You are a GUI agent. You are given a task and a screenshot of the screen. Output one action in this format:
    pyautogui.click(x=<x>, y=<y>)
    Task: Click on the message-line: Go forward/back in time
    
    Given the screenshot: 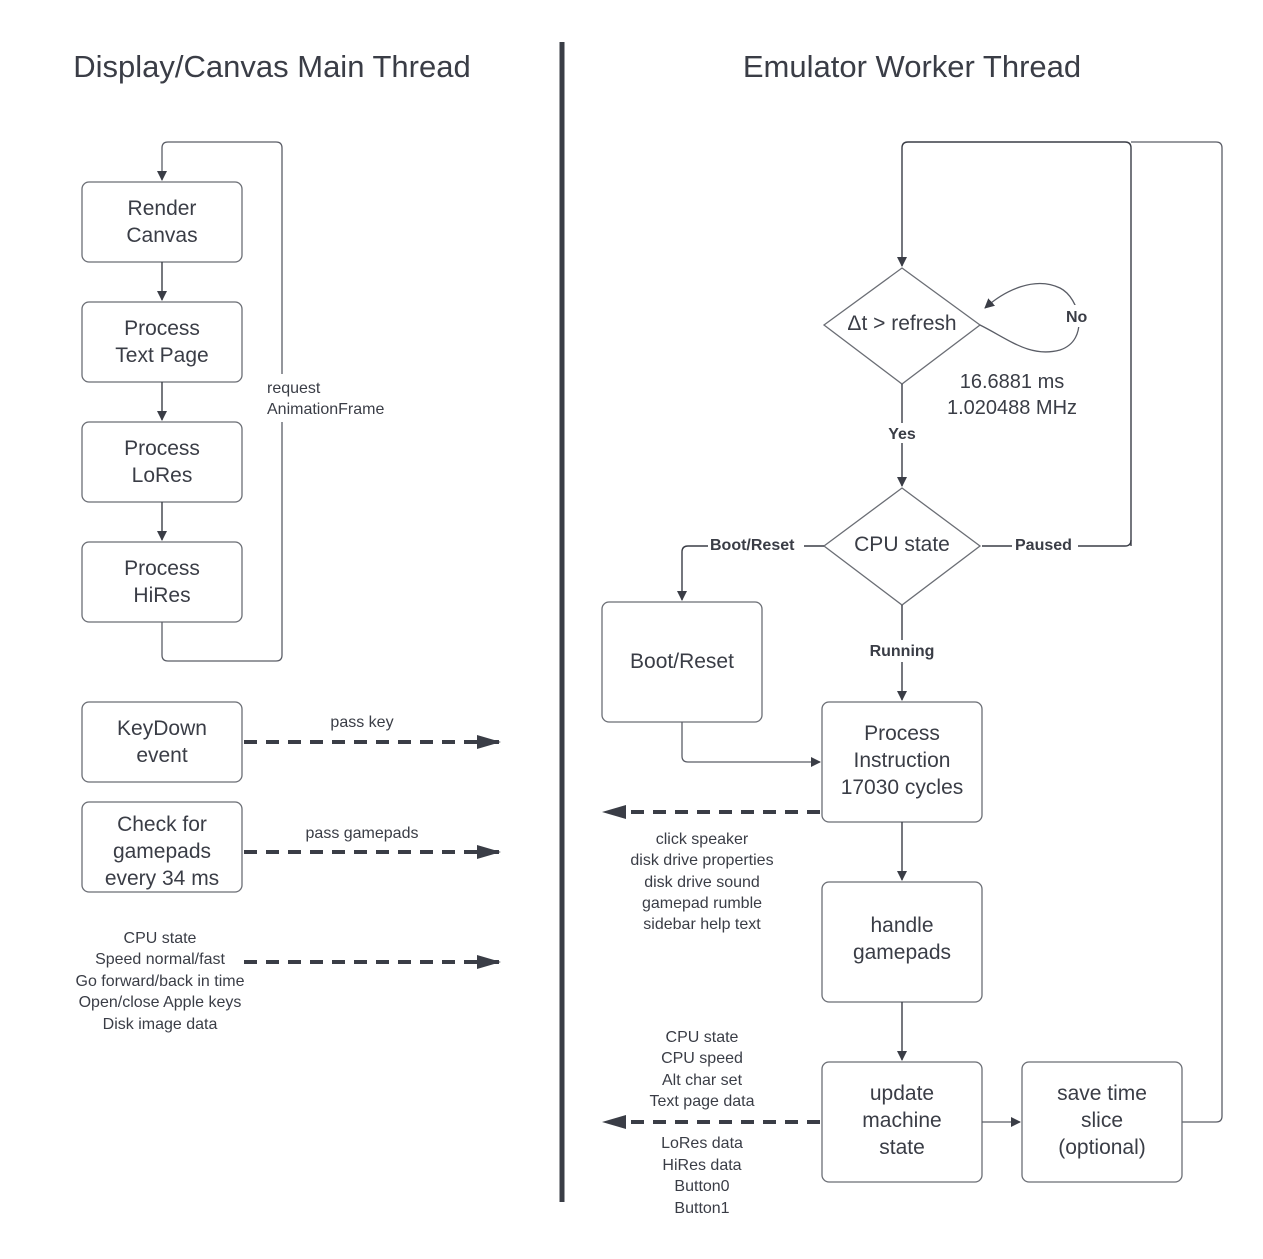 What is the action you would take?
    pyautogui.click(x=160, y=981)
    